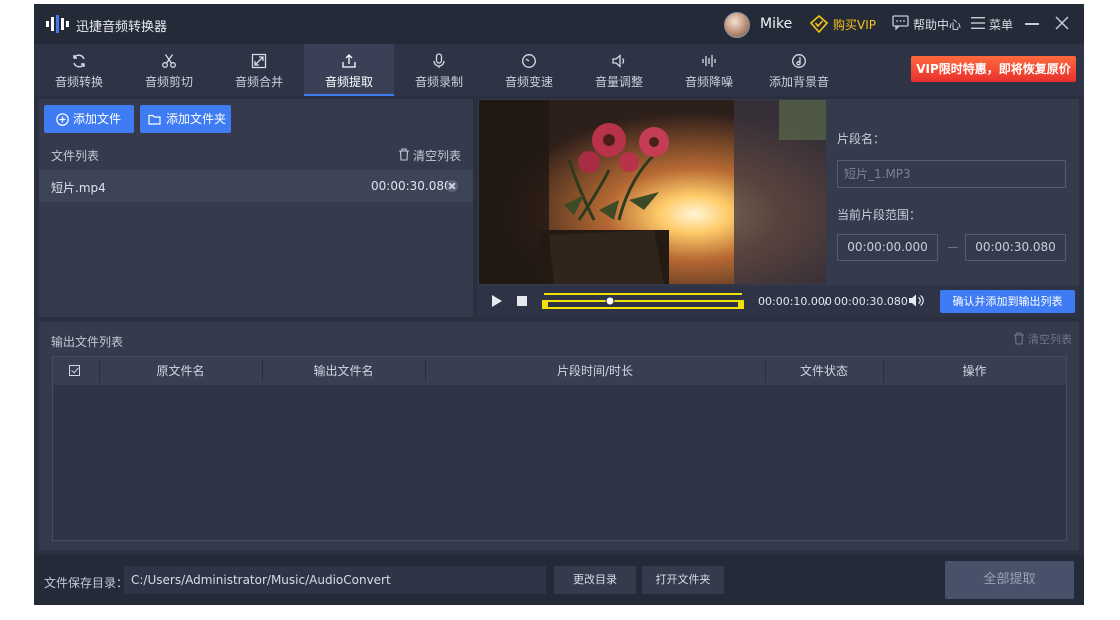 The image size is (1120, 620). I want to click on current-time: 00:00:10.000, so click(795, 301).